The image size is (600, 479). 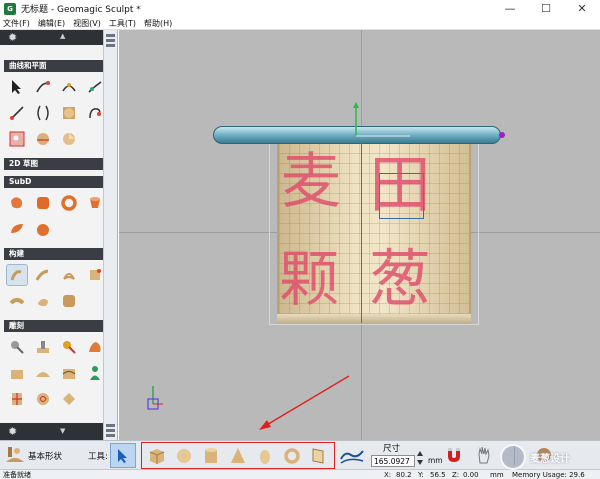 I want to click on egg-icon, so click(x=265, y=456).